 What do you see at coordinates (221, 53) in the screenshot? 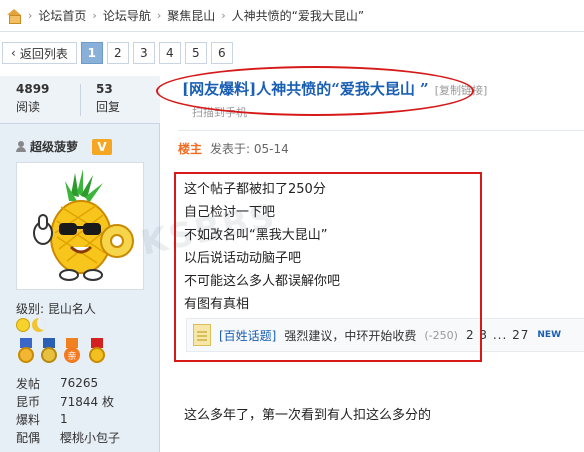
I see `page-6-button: 6` at bounding box center [221, 53].